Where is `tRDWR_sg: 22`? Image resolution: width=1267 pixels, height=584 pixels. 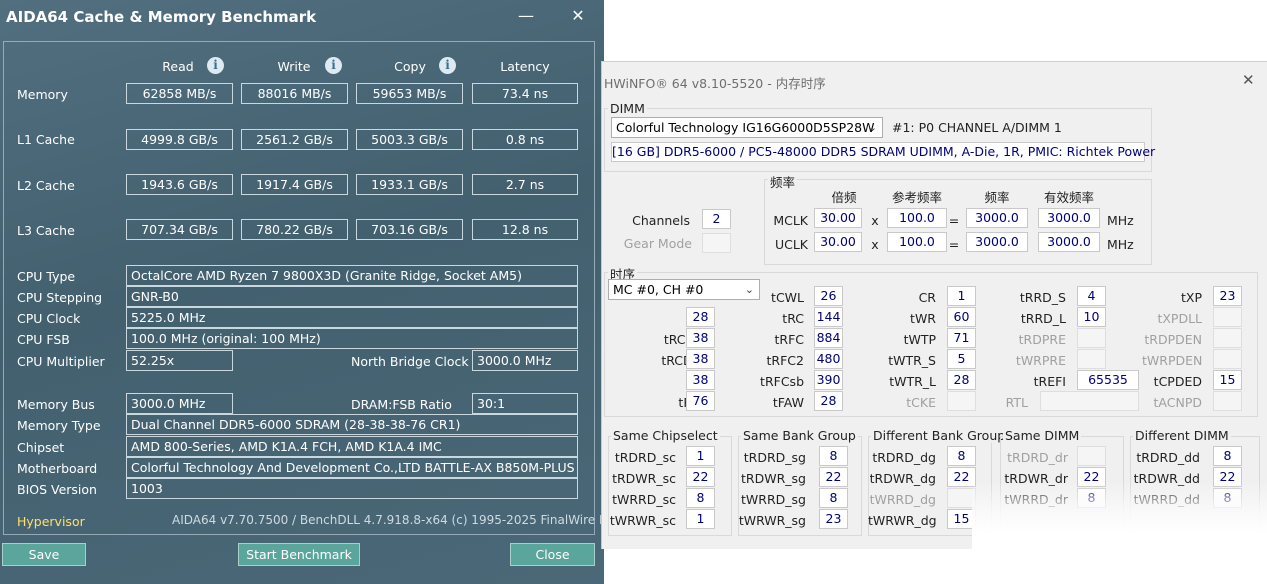 tRDWR_sg: 22 is located at coordinates (833, 477).